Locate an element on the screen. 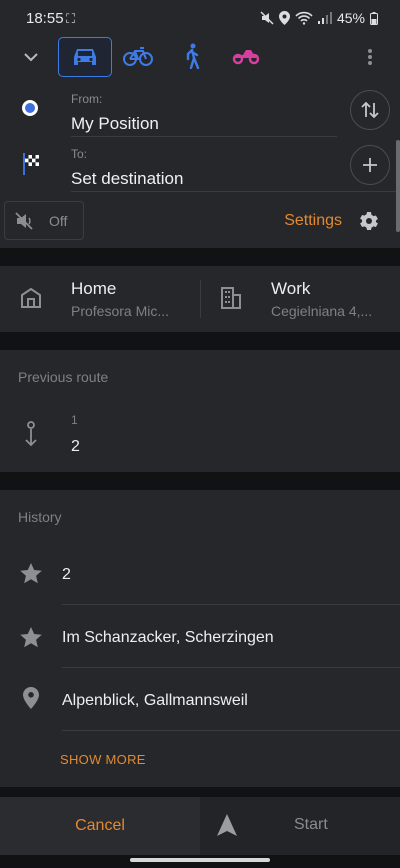 The image size is (400, 868). wifi-icon is located at coordinates (304, 18).